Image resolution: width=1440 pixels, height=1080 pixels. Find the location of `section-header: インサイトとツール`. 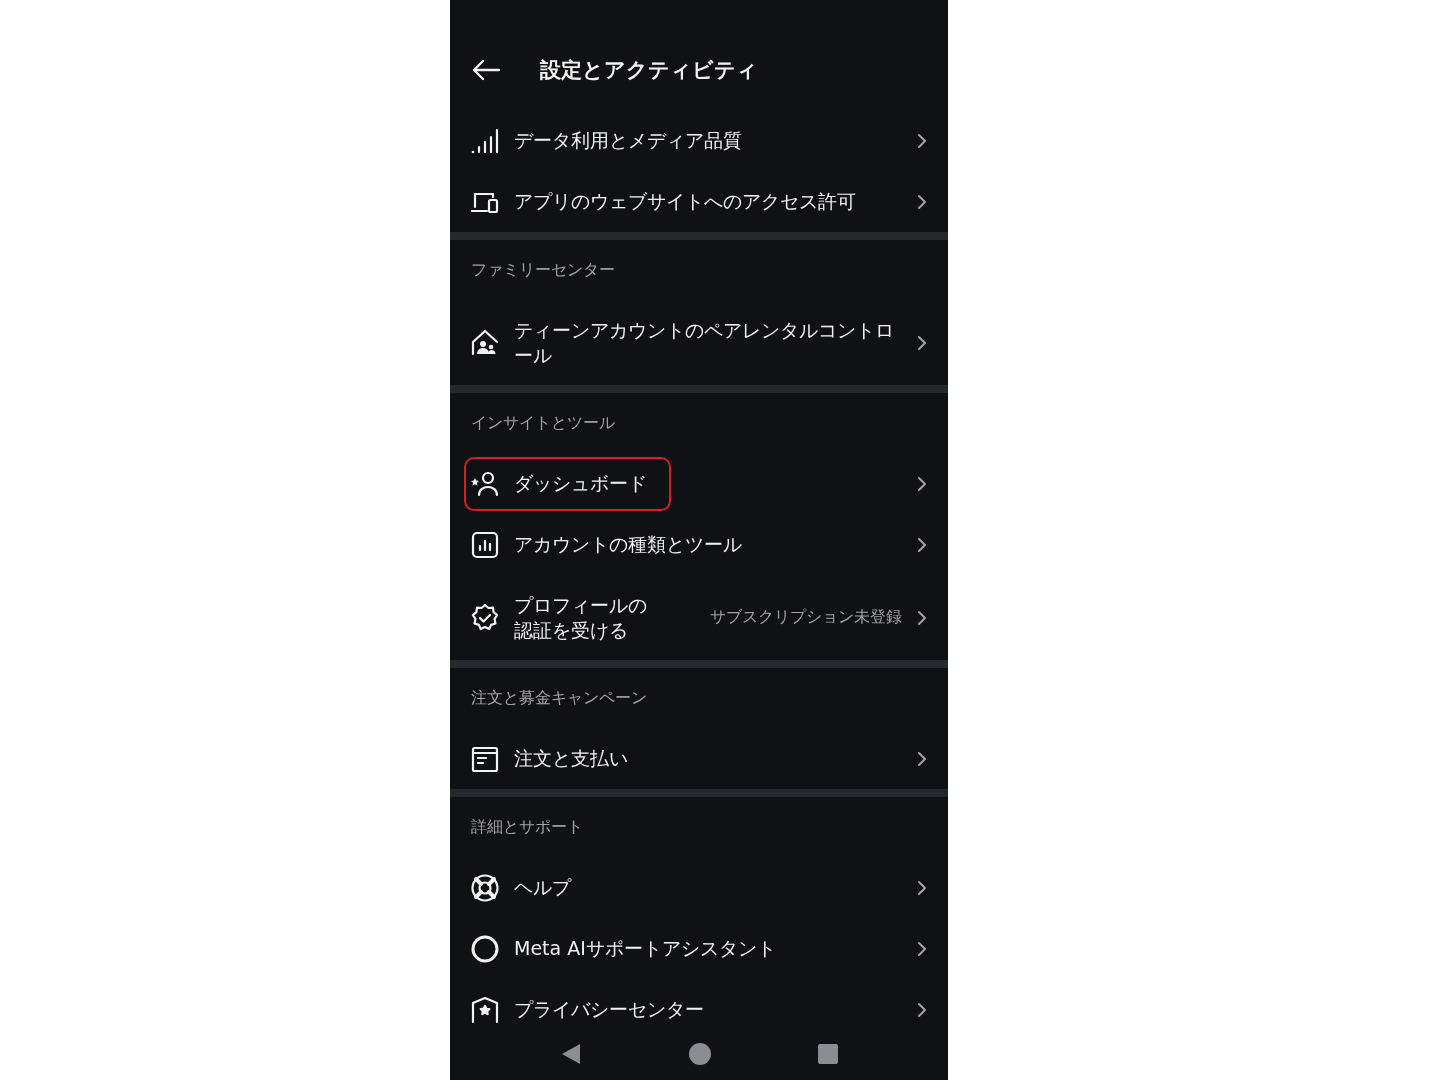

section-header: インサイトとツール is located at coordinates (543, 423).